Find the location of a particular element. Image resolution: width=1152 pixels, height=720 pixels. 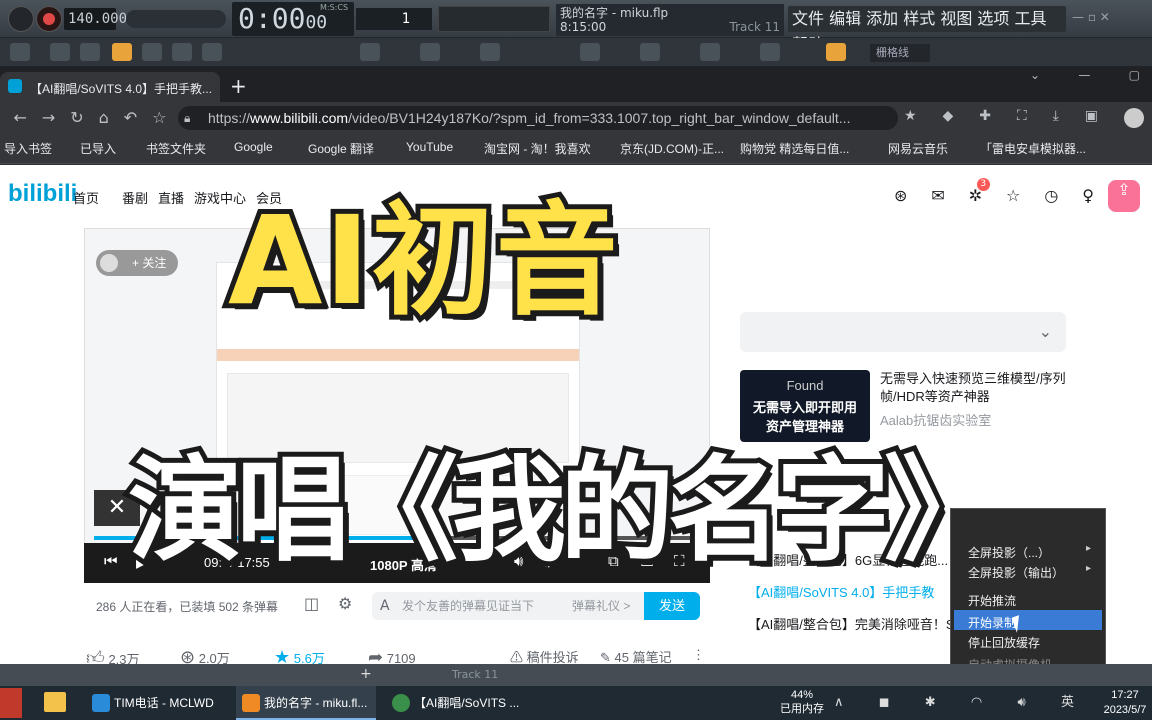

nav-live: 直播 is located at coordinates (171, 197).